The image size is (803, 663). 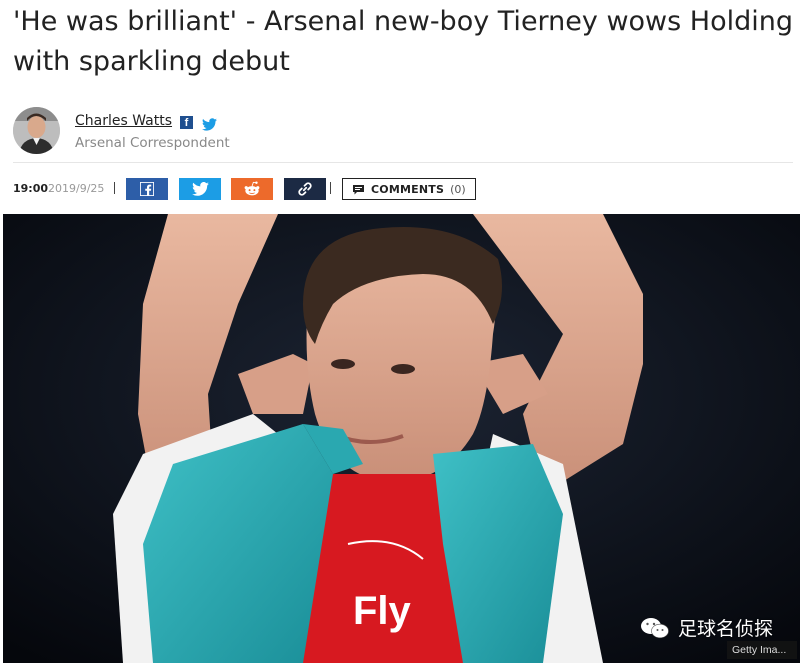 I want to click on copy-link-button, so click(x=305, y=189).